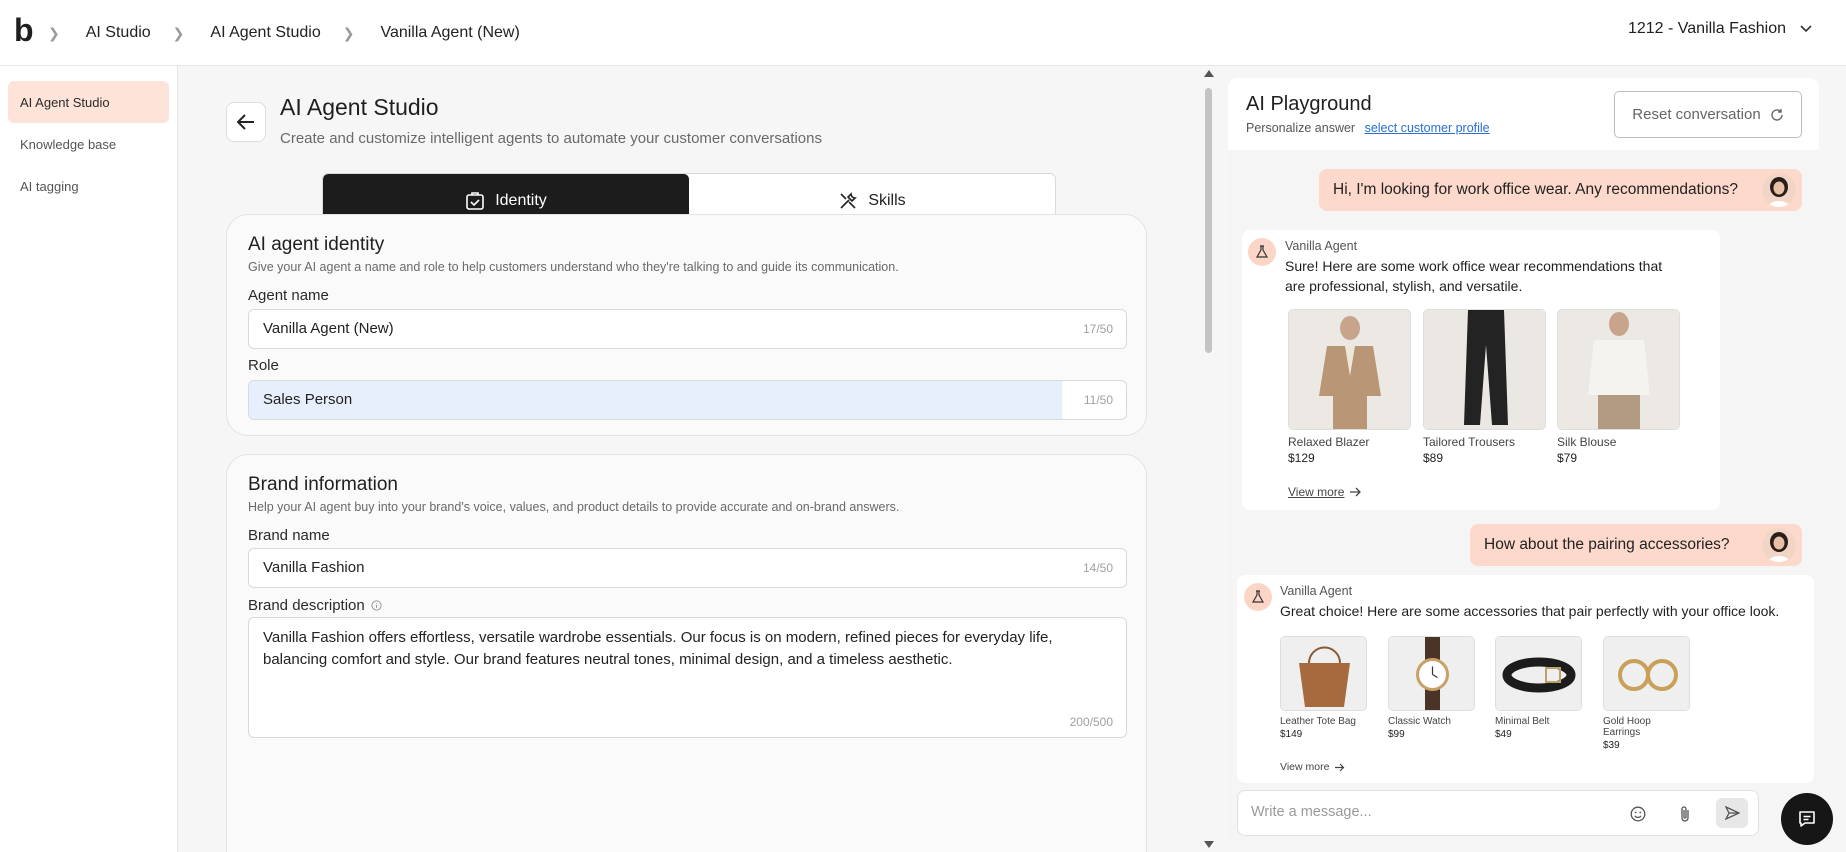 This screenshot has height=852, width=1846. Describe the element at coordinates (359, 107) in the screenshot. I see `page-title: AI Agent Studio` at that location.